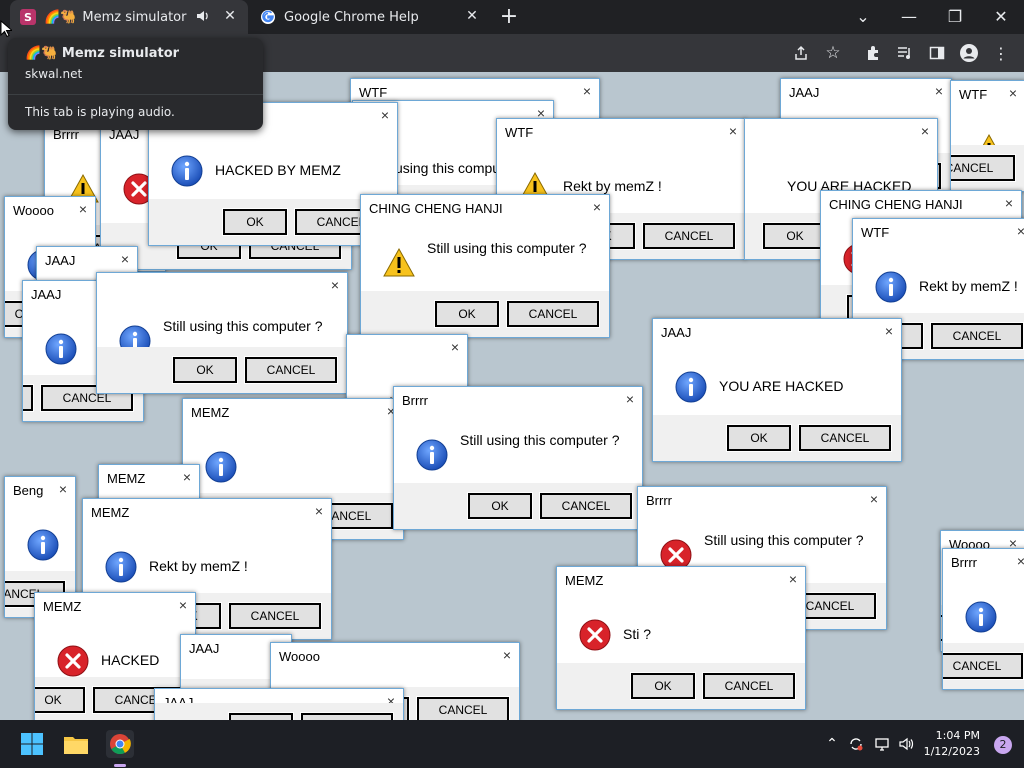 This screenshot has width=1024, height=768. I want to click on volume-icon, so click(906, 744).